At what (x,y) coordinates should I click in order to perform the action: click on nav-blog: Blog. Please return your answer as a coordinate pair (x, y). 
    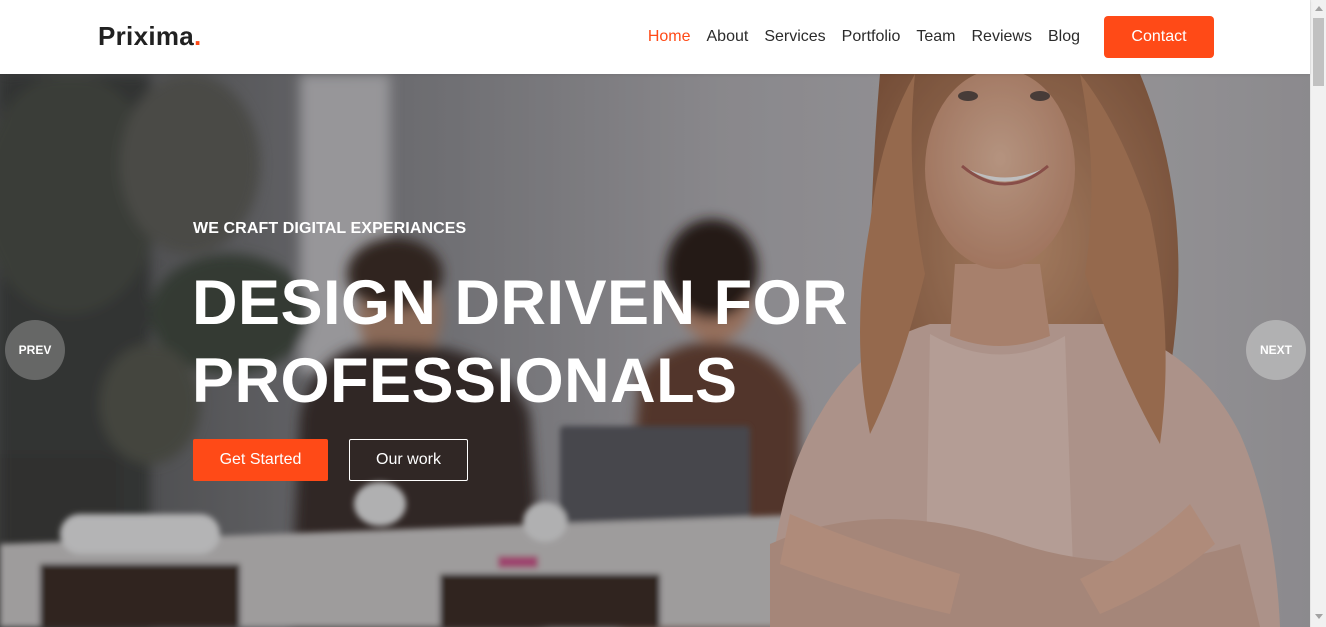
    Looking at the image, I should click on (1064, 37).